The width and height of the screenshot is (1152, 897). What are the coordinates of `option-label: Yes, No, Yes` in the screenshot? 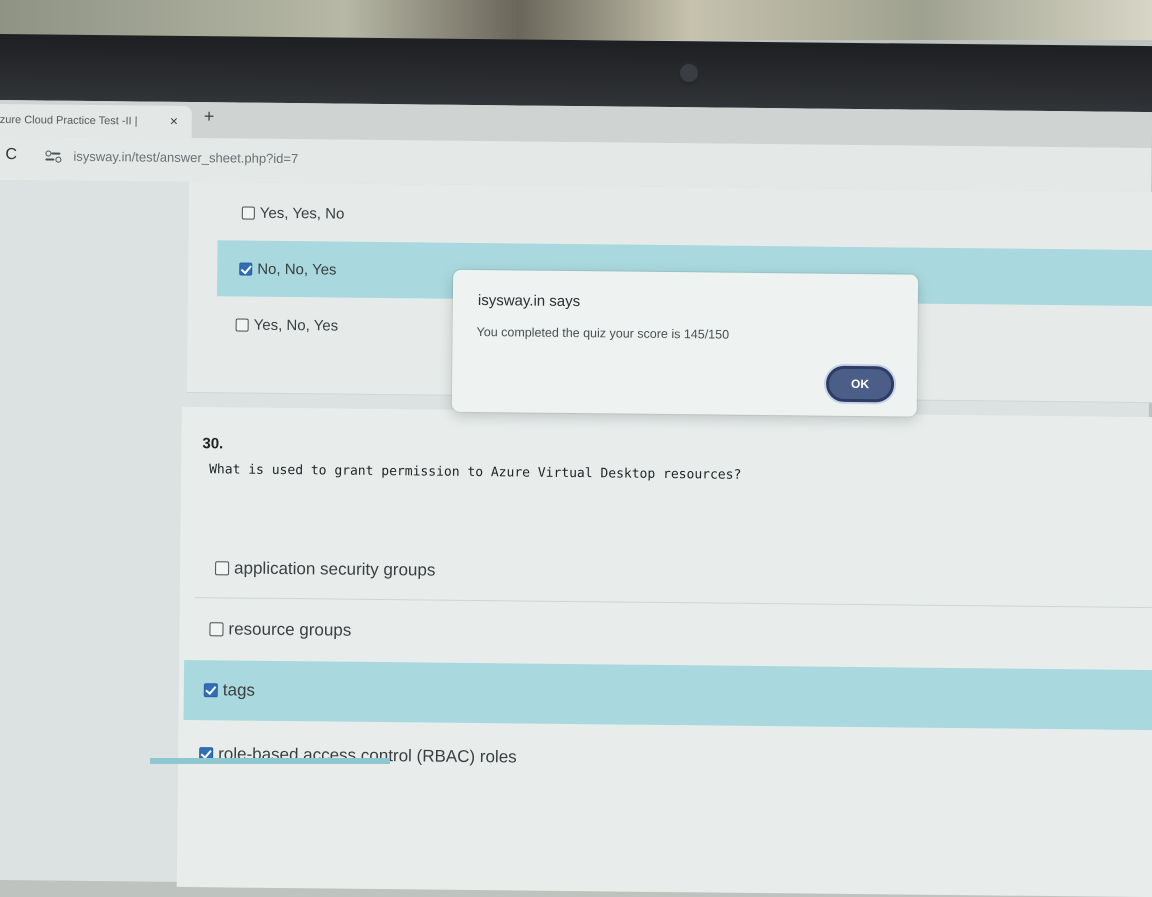 It's located at (296, 325).